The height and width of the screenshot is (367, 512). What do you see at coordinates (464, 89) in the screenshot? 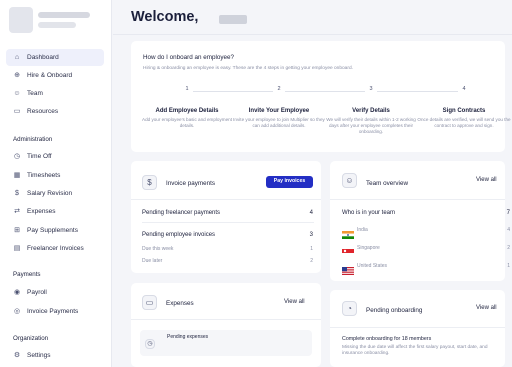
I see `step-number: 4` at bounding box center [464, 89].